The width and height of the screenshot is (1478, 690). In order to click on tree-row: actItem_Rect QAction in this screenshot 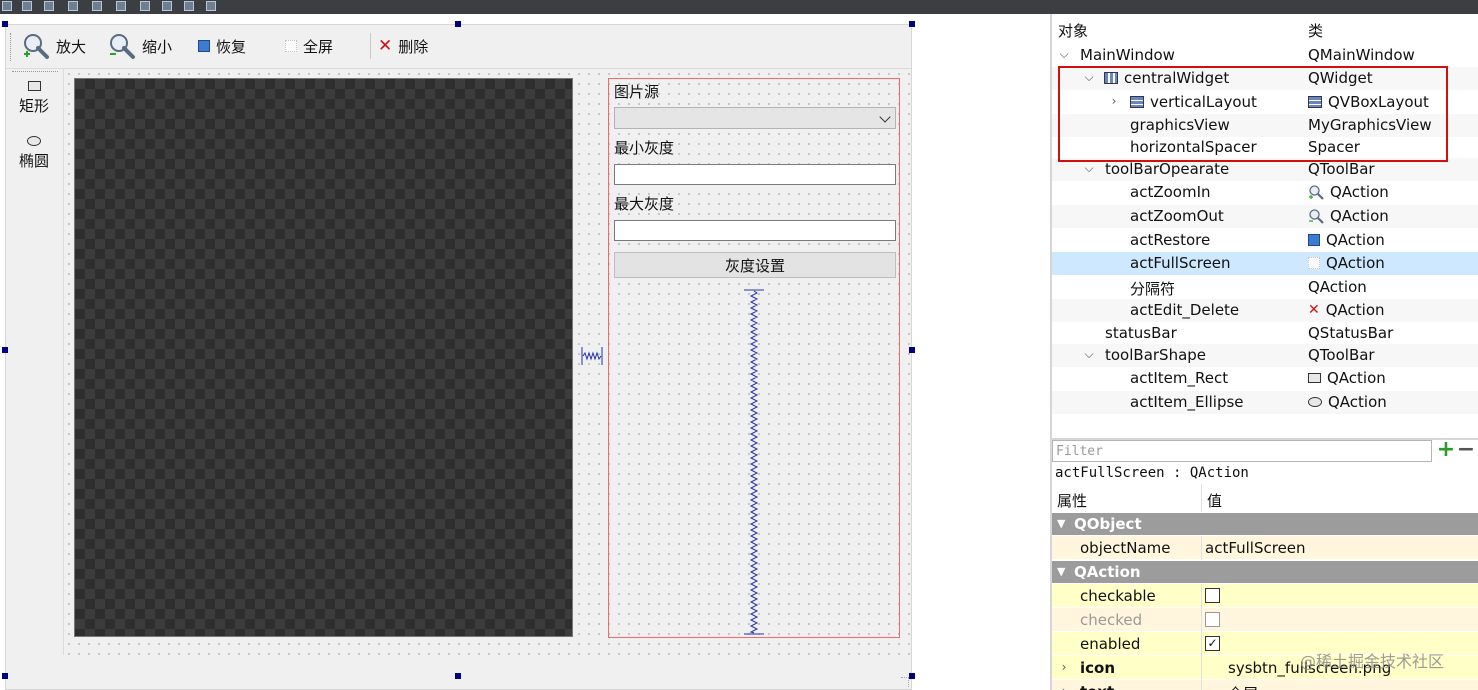, I will do `click(1265, 378)`.